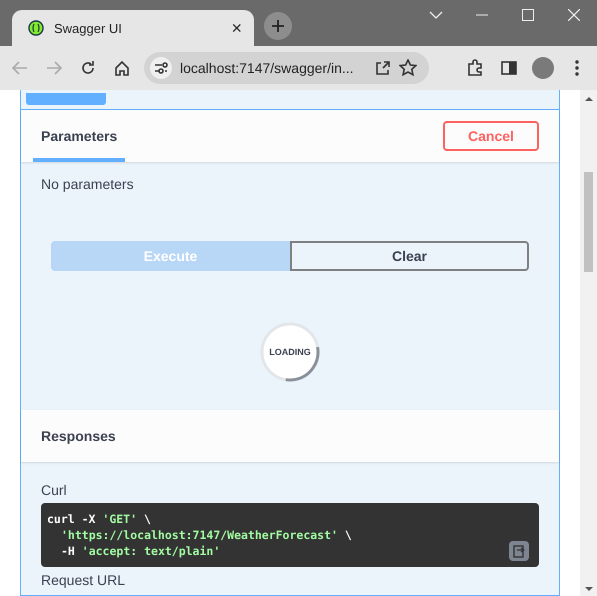 This screenshot has height=596, width=597. Describe the element at coordinates (88, 68) in the screenshot. I see `reload-icon` at that location.